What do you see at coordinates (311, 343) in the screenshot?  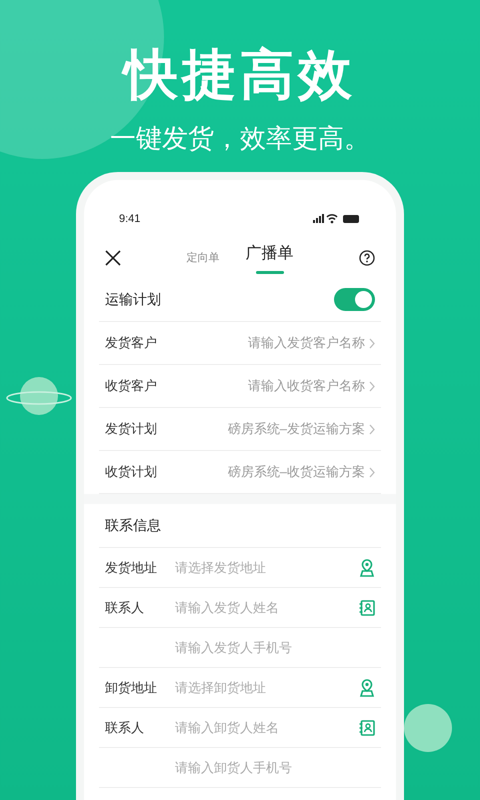 I see `select-field: 请输入发货客户名称` at bounding box center [311, 343].